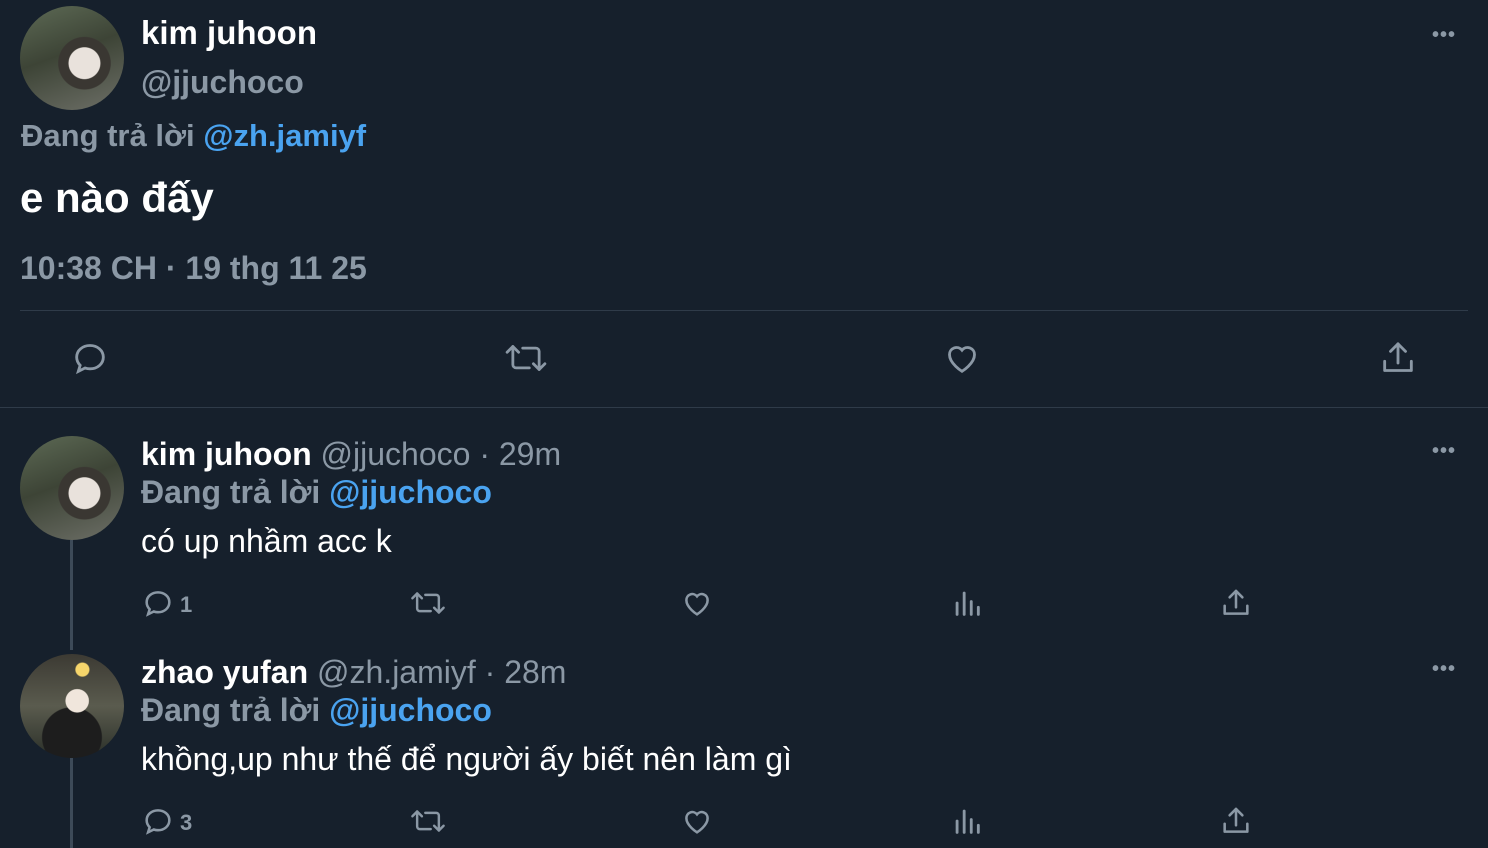 Image resolution: width=1488 pixels, height=848 pixels. What do you see at coordinates (186, 822) in the screenshot?
I see `reply-count: 3` at bounding box center [186, 822].